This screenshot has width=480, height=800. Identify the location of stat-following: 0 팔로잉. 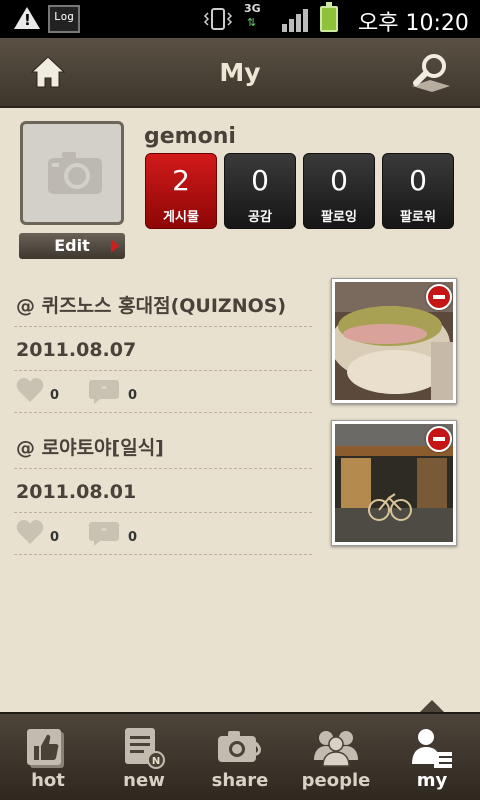
(339, 191).